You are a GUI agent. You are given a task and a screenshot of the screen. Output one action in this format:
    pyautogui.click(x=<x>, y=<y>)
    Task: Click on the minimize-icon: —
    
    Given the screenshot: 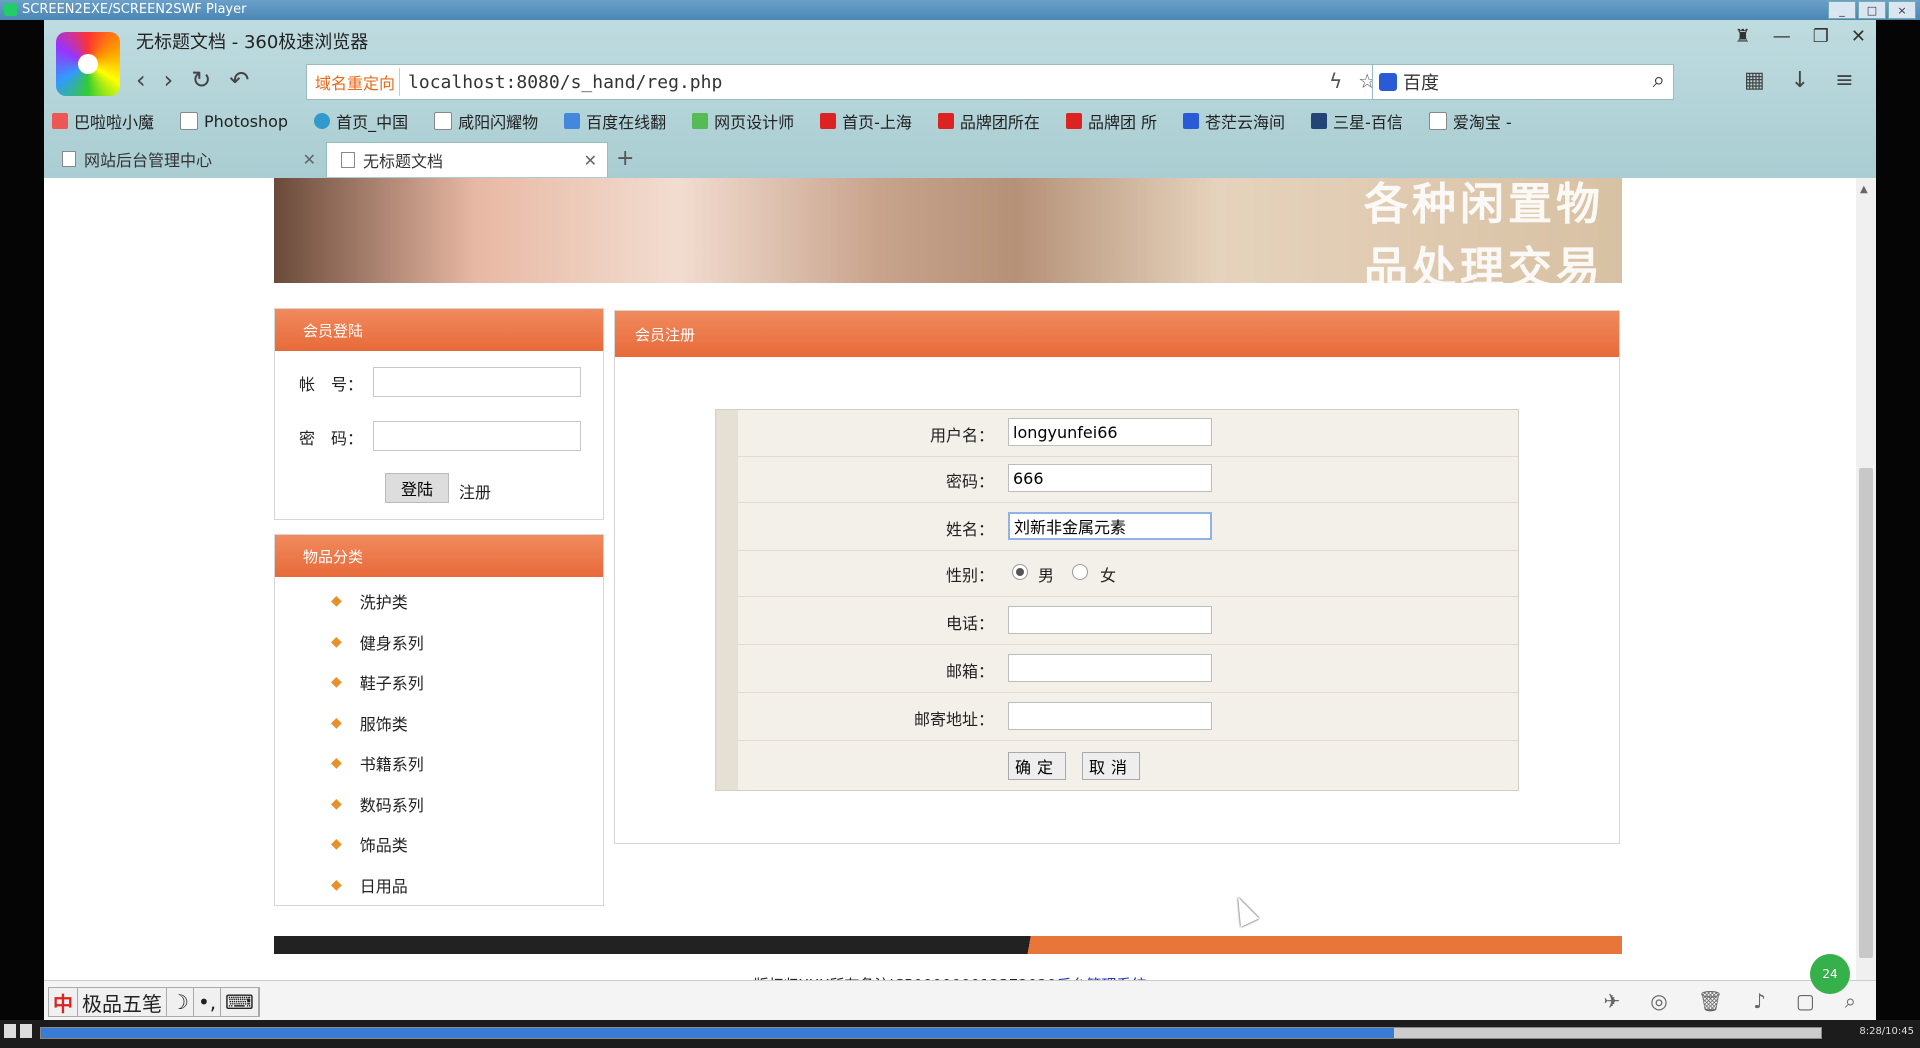 What is the action you would take?
    pyautogui.click(x=1782, y=36)
    